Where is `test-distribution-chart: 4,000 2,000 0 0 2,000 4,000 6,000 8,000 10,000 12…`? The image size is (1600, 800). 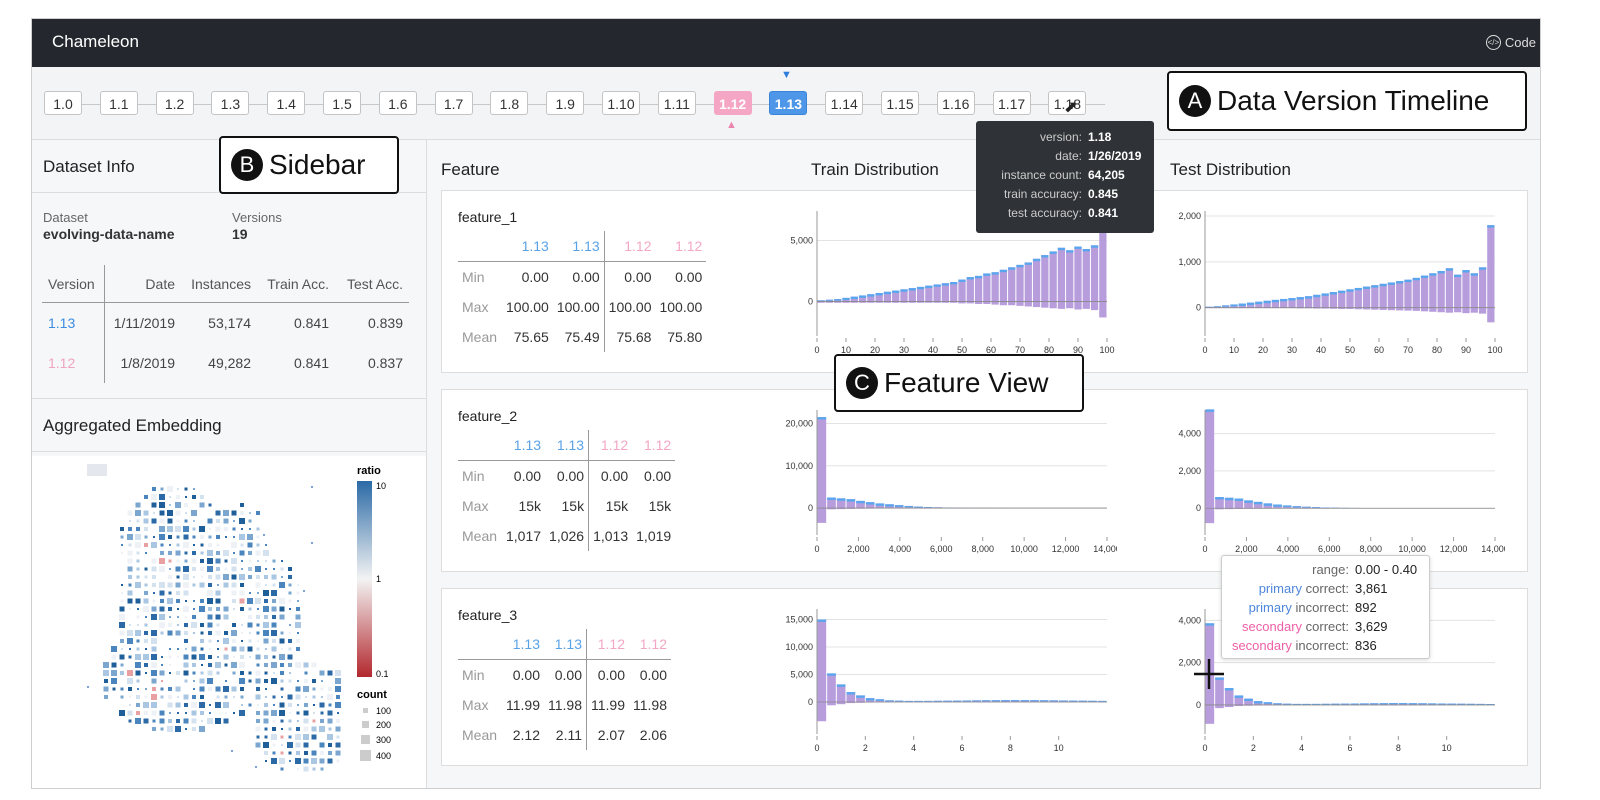
test-distribution-chart: 4,000 2,000 0 0 2,000 4,000 6,000 8,000 10,000 12… is located at coordinates (1332, 480).